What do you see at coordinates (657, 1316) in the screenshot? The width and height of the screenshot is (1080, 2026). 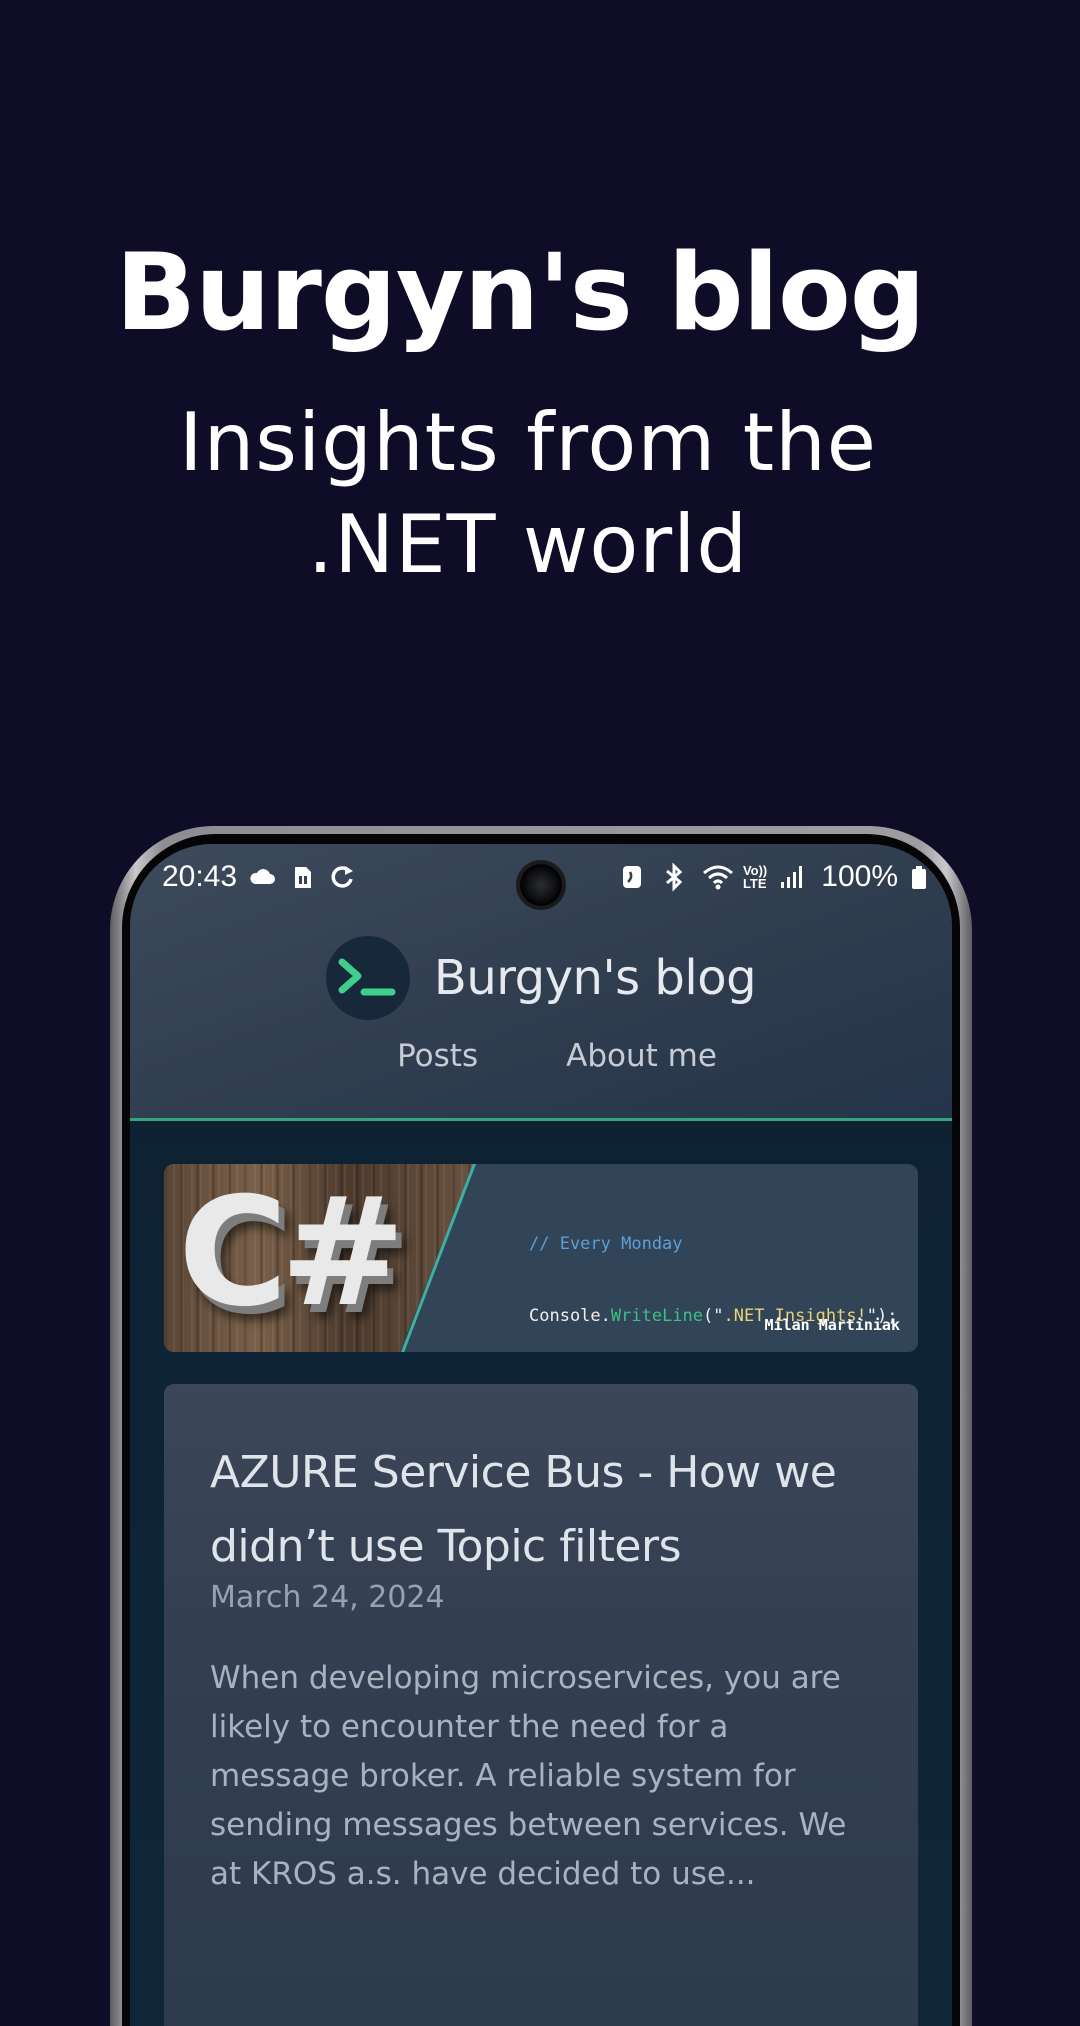 I see `code-method: WriteLine` at bounding box center [657, 1316].